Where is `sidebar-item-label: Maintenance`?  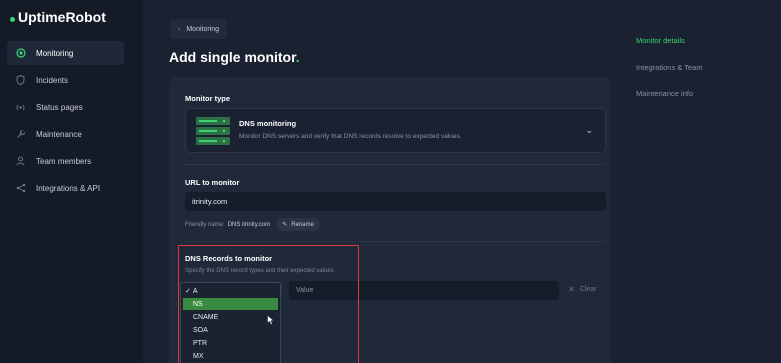 sidebar-item-label: Maintenance is located at coordinates (59, 134).